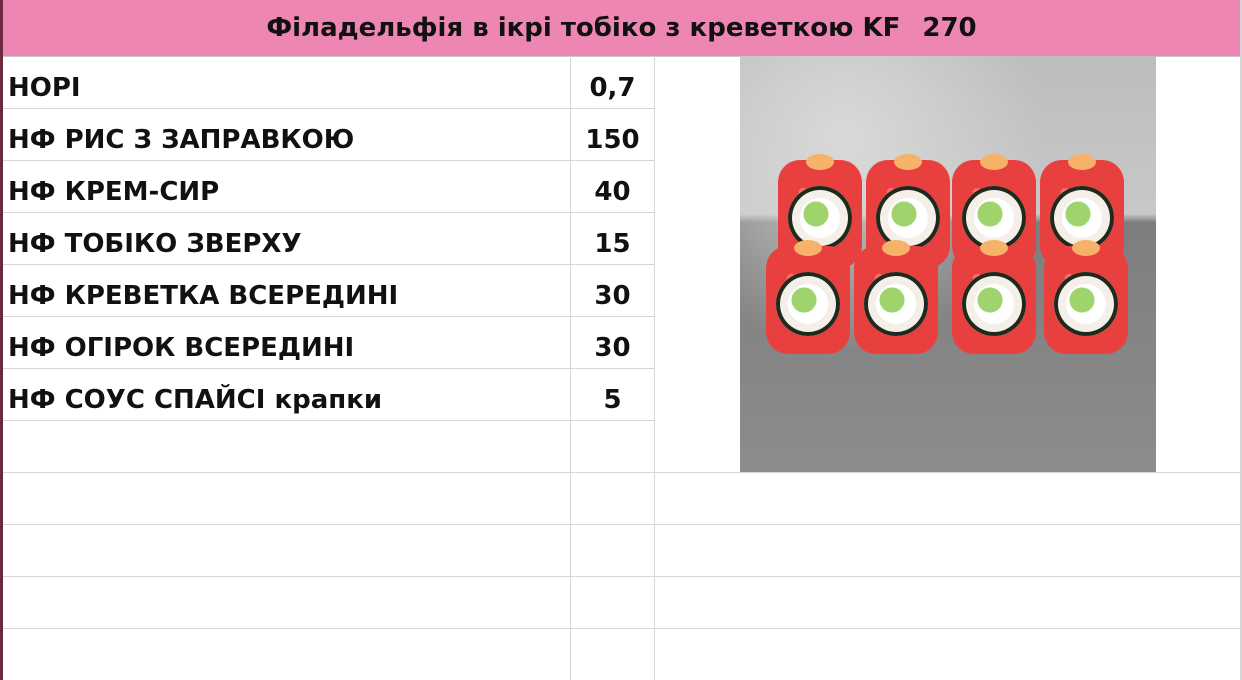 Image resolution: width=1242 pixels, height=680 pixels. What do you see at coordinates (612, 140) in the screenshot?
I see `ingredient-qty: 150` at bounding box center [612, 140].